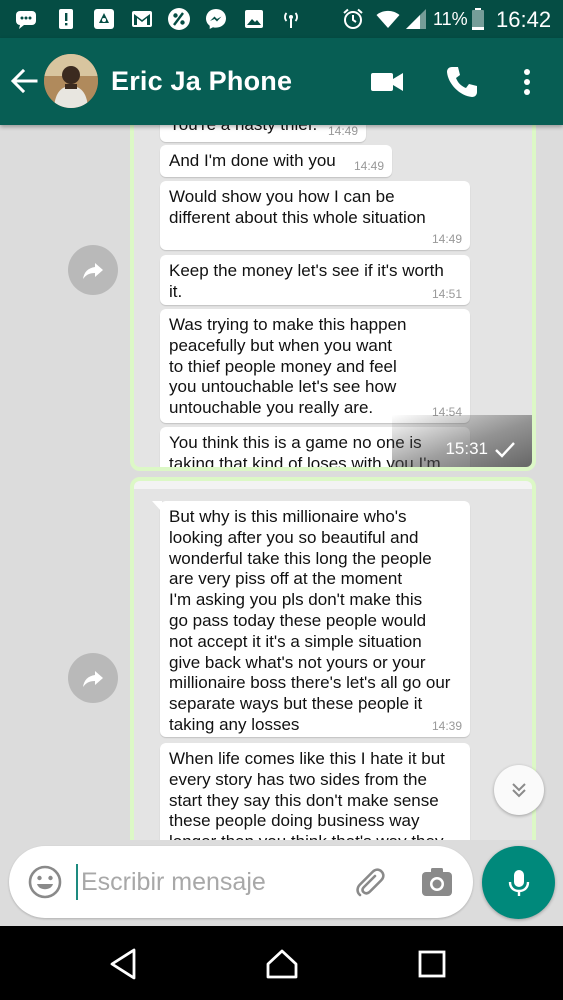 This screenshot has height=1000, width=563. I want to click on video-call-icon, so click(387, 82).